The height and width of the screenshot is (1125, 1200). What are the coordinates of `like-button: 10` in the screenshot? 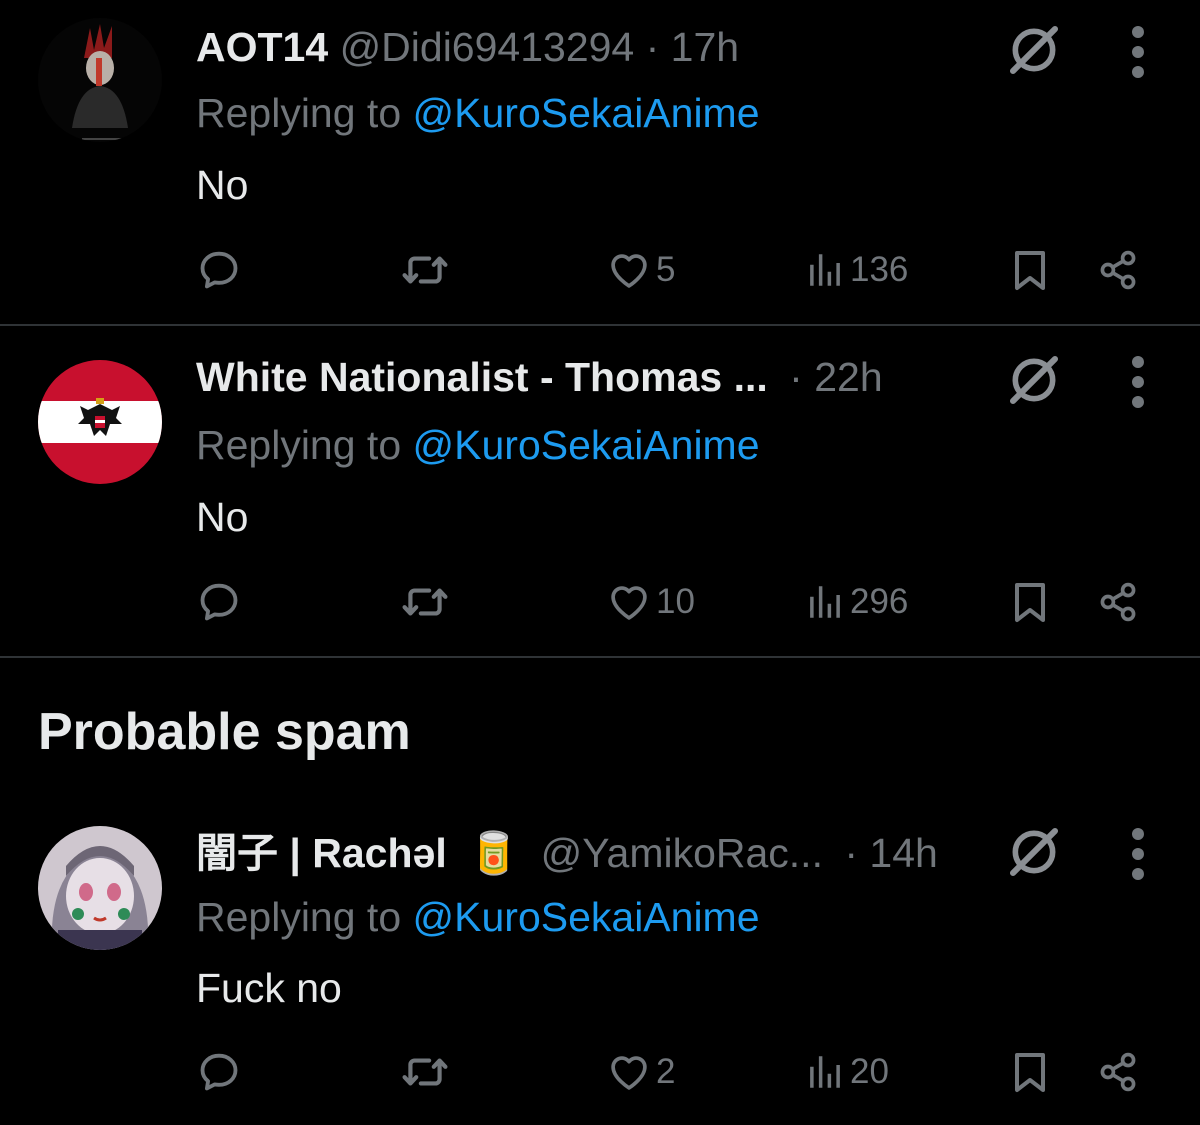 It's located at (650, 602).